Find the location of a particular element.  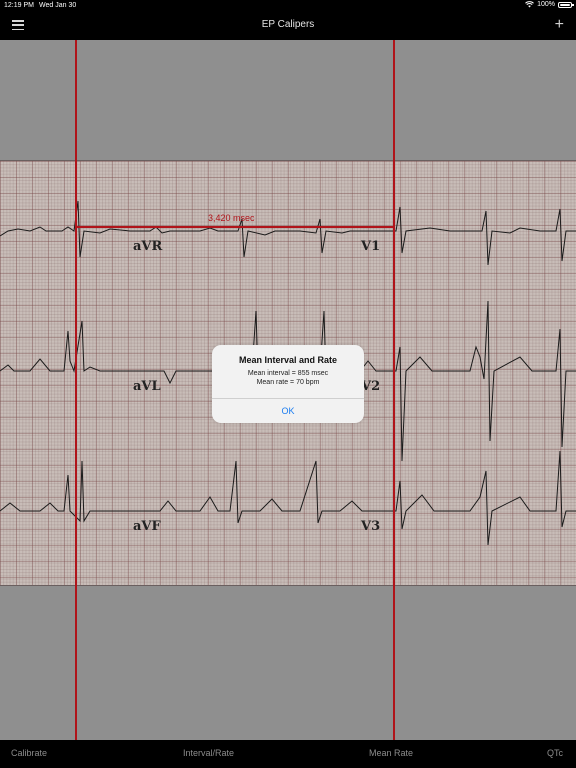

battery-percent: 100% is located at coordinates (546, 4).